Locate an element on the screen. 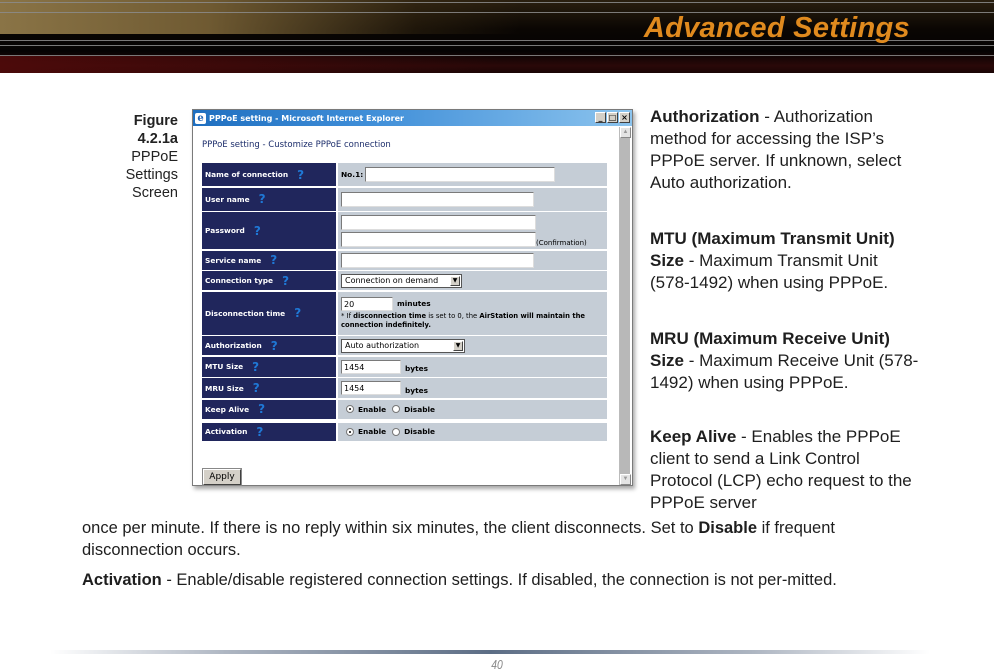 This screenshot has width=994, height=672. label-text: MRU Size is located at coordinates (224, 388).